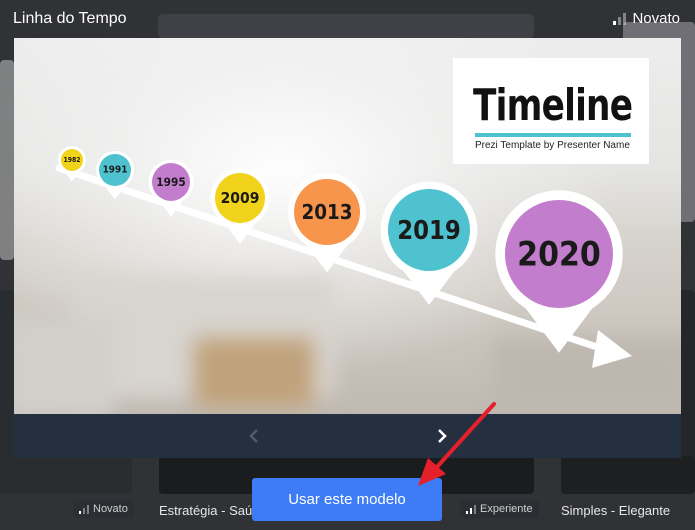  I want to click on heading-underline, so click(553, 135).